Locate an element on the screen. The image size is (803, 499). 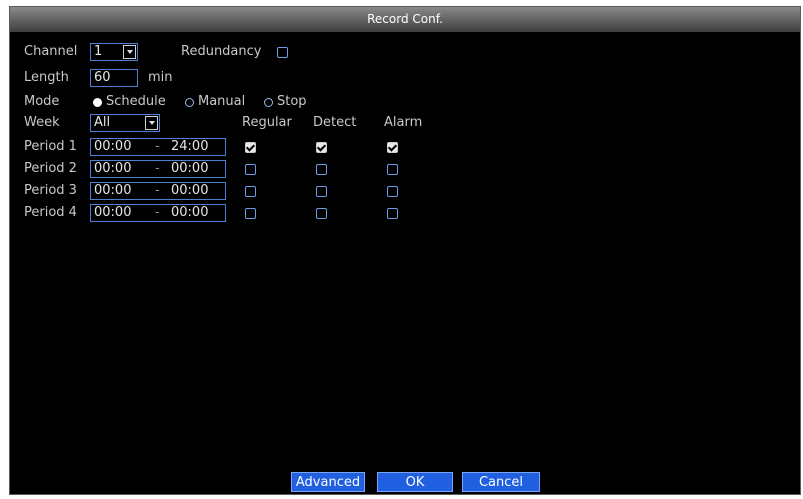
period-label: Period 4 is located at coordinates (50, 212).